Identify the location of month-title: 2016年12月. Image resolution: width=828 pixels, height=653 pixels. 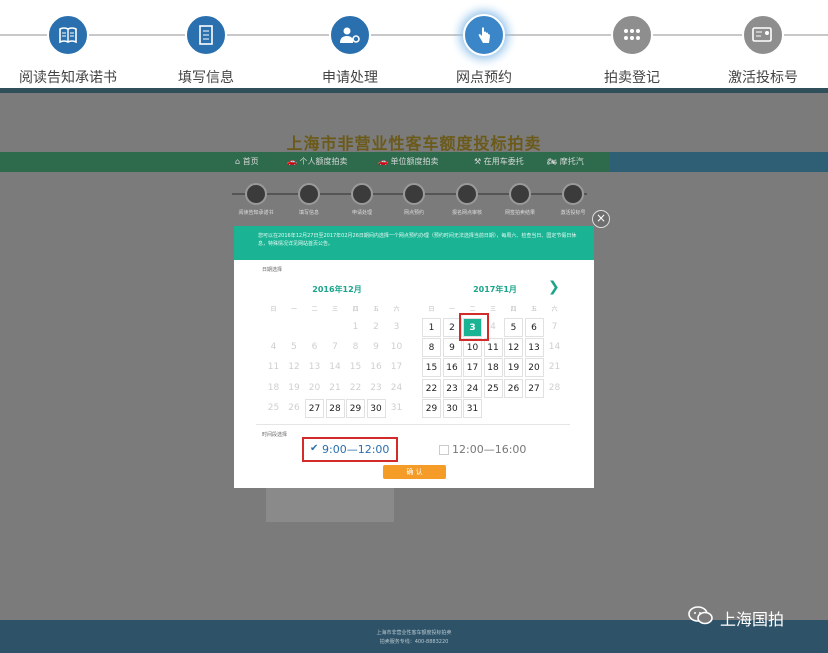
(337, 289).